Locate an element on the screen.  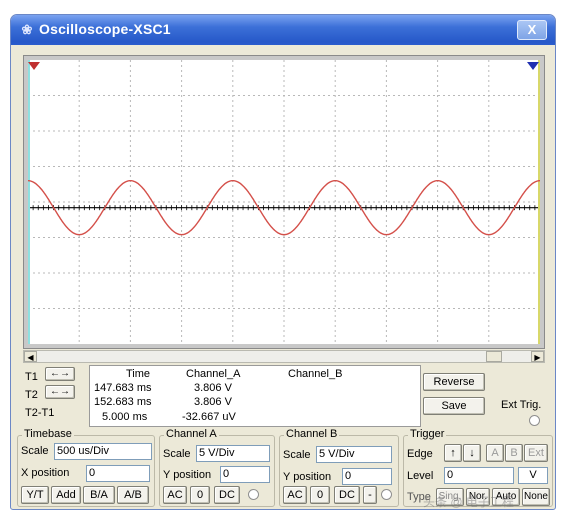
t2-time: 152.683 ms is located at coordinates (123, 402).